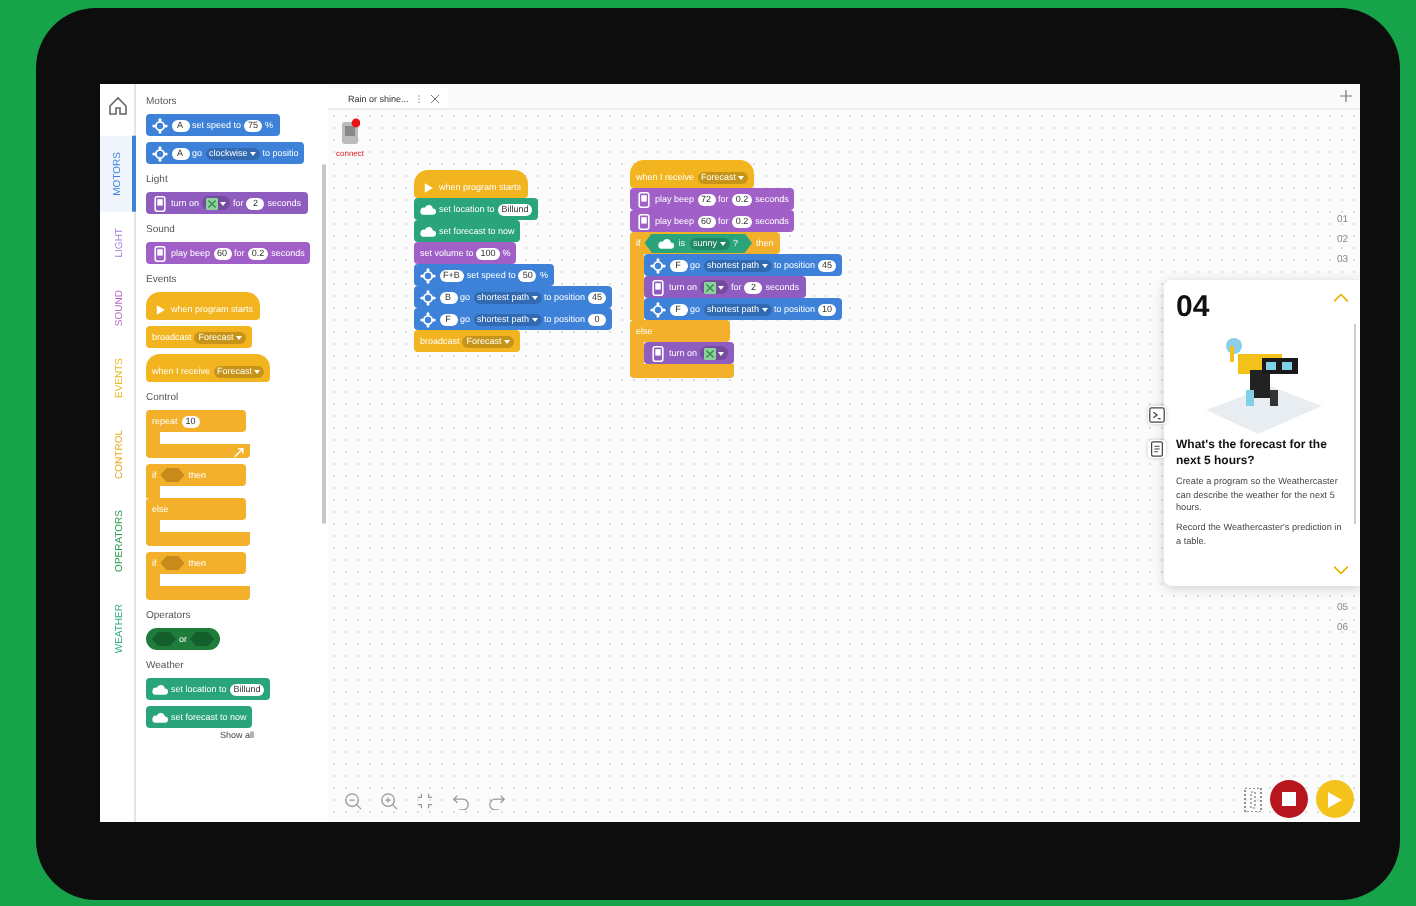  I want to click on fit-icon, so click(425, 801).